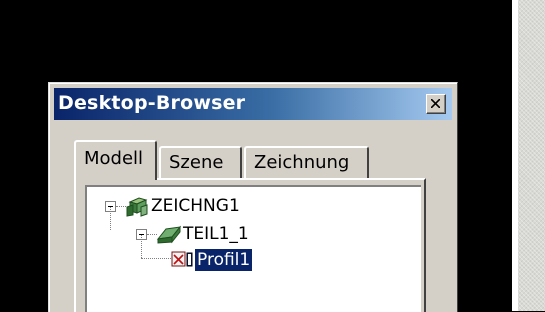 The width and height of the screenshot is (545, 312). What do you see at coordinates (182, 259) in the screenshot?
I see `profile-icon` at bounding box center [182, 259].